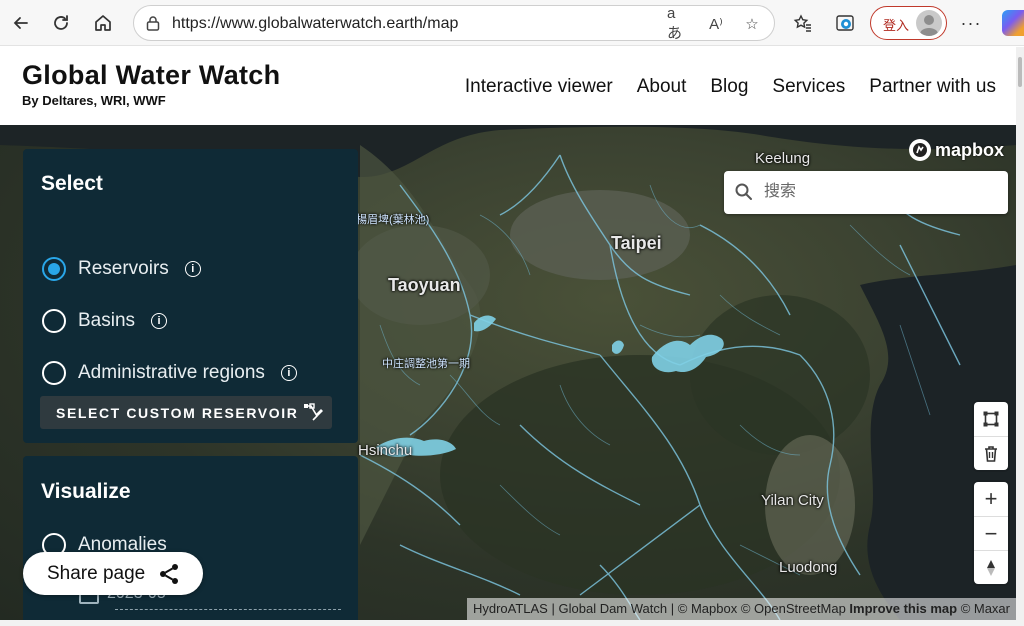 The height and width of the screenshot is (626, 1024). I want to click on select-custom-reservoir-button: SELECT CUSTOM RESERVOIR, so click(186, 412).